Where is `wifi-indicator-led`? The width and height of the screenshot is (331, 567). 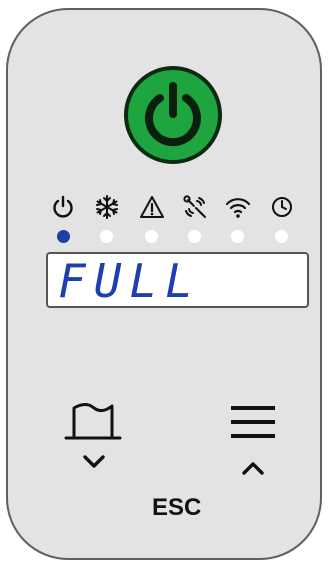
wifi-indicator-led is located at coordinates (237, 236).